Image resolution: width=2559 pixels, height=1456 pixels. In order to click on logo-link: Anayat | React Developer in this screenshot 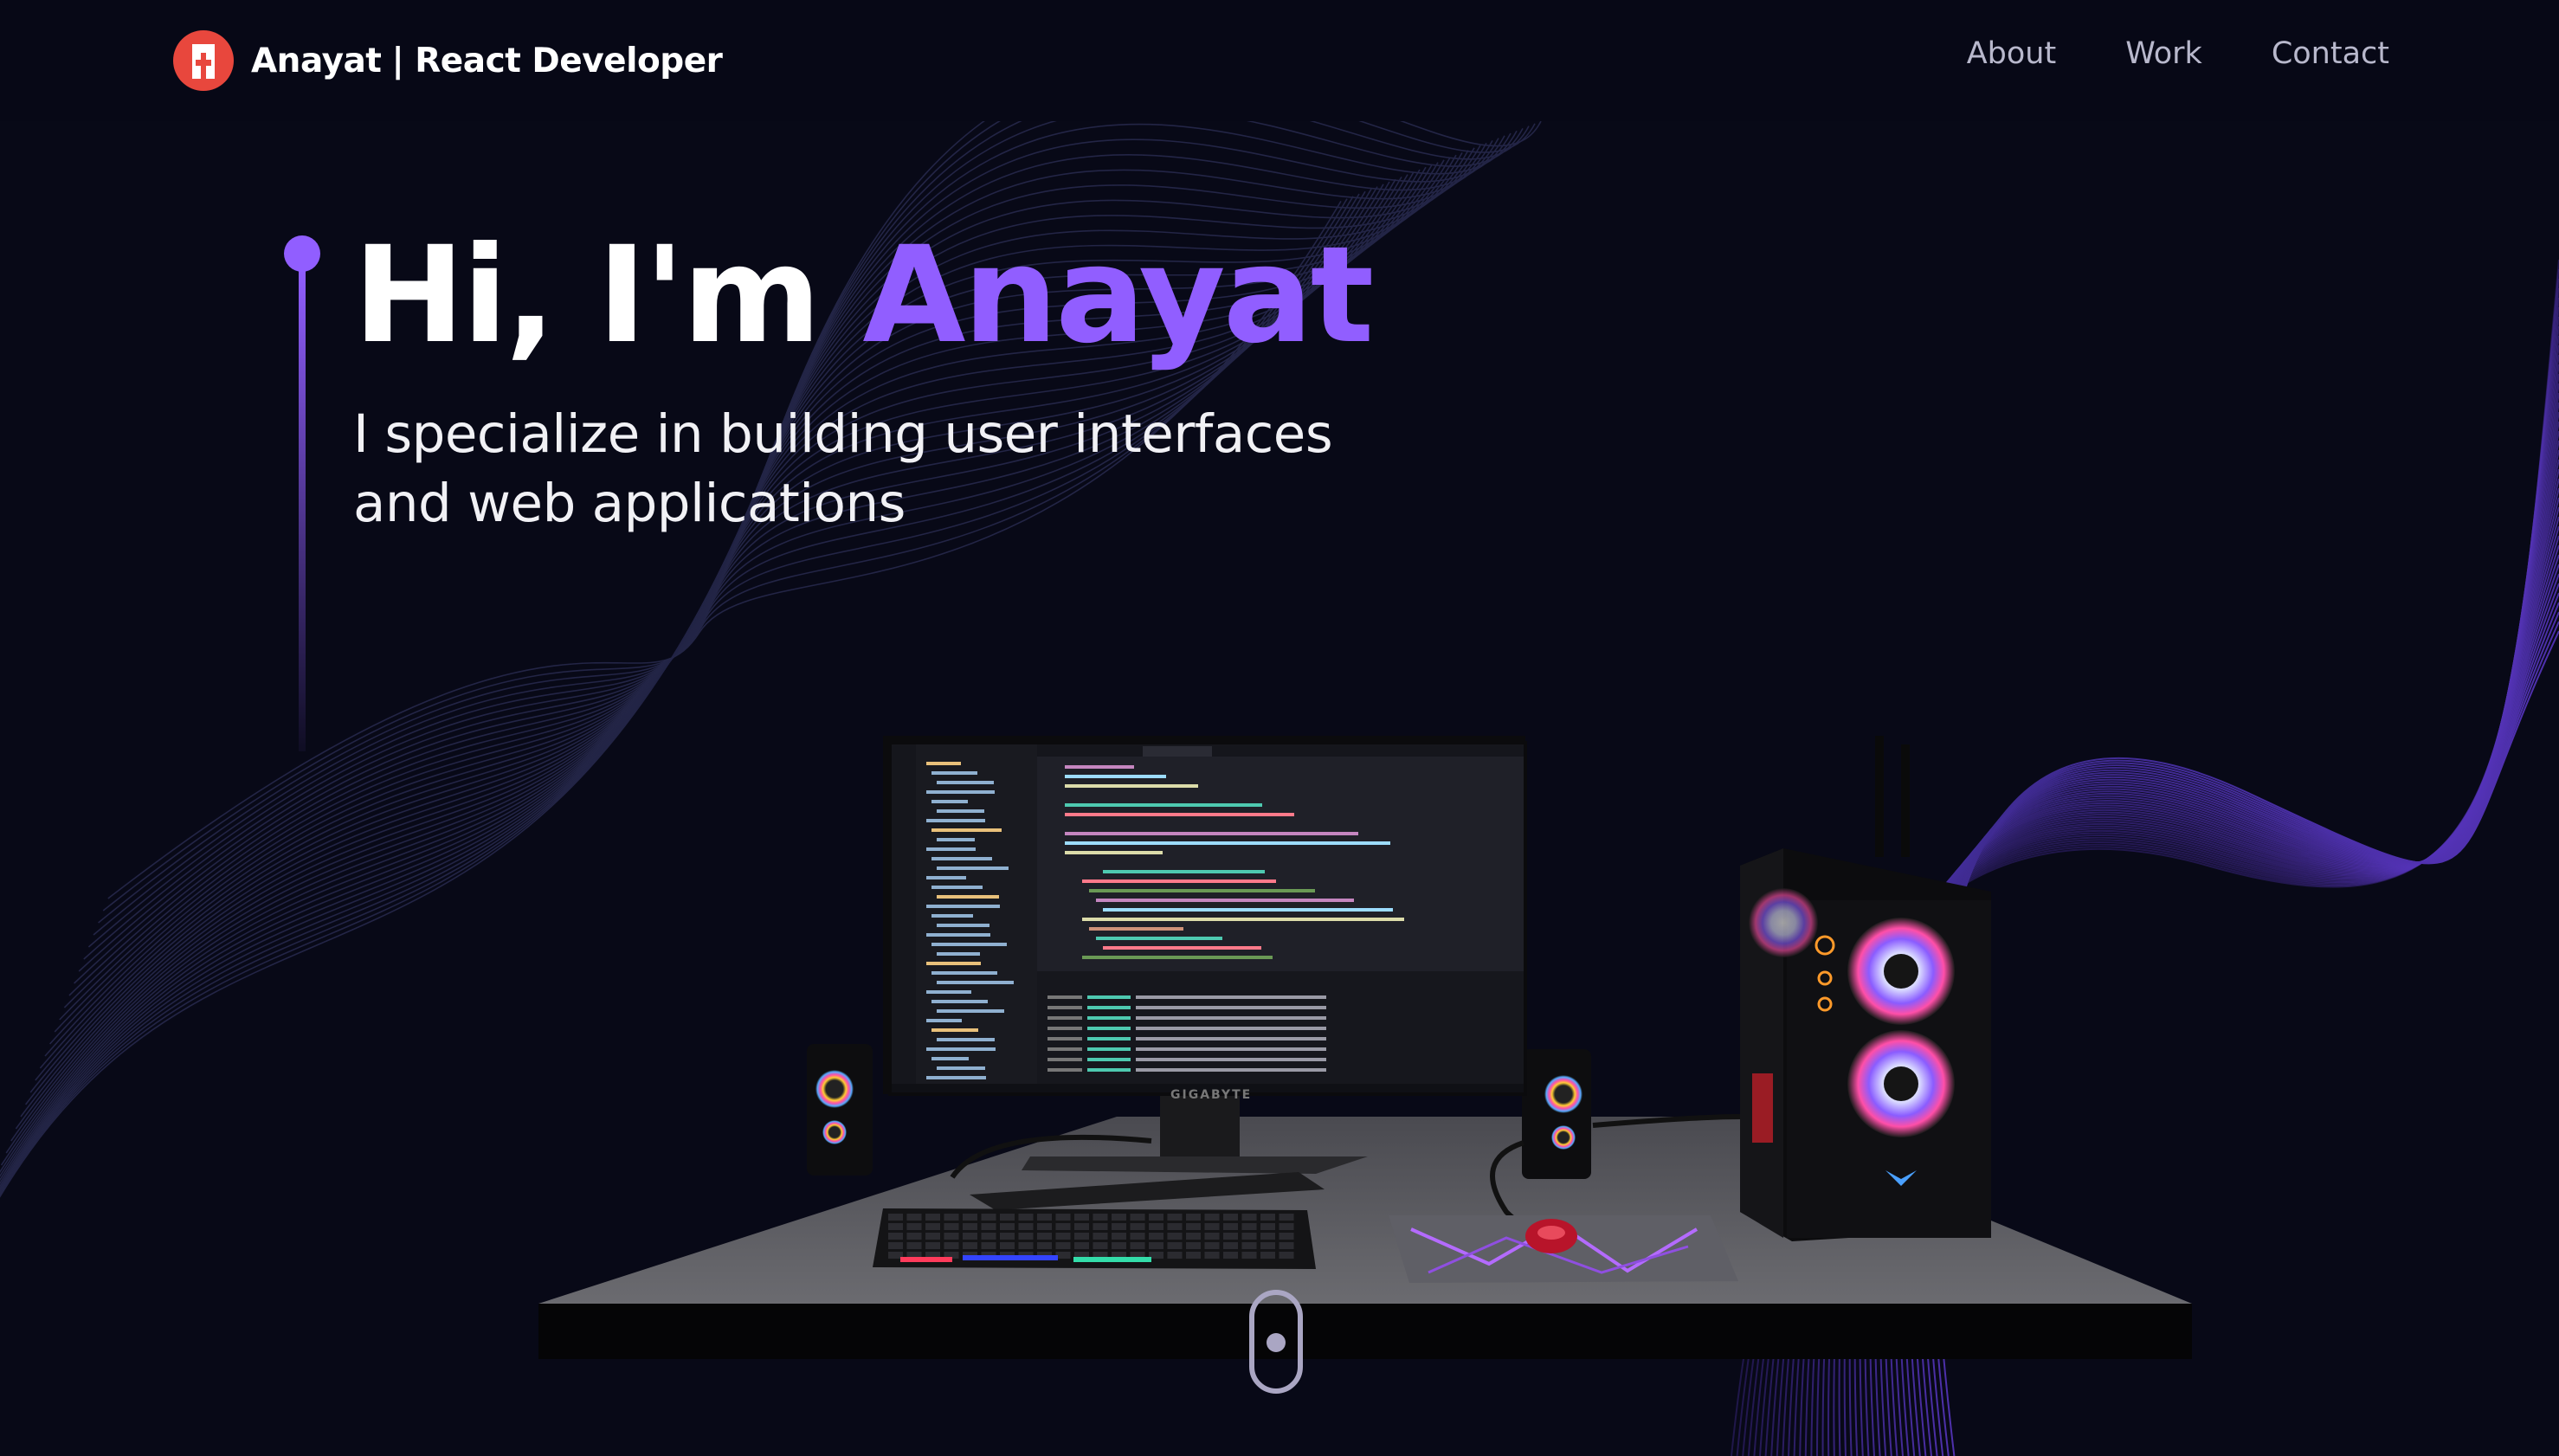, I will do `click(448, 60)`.